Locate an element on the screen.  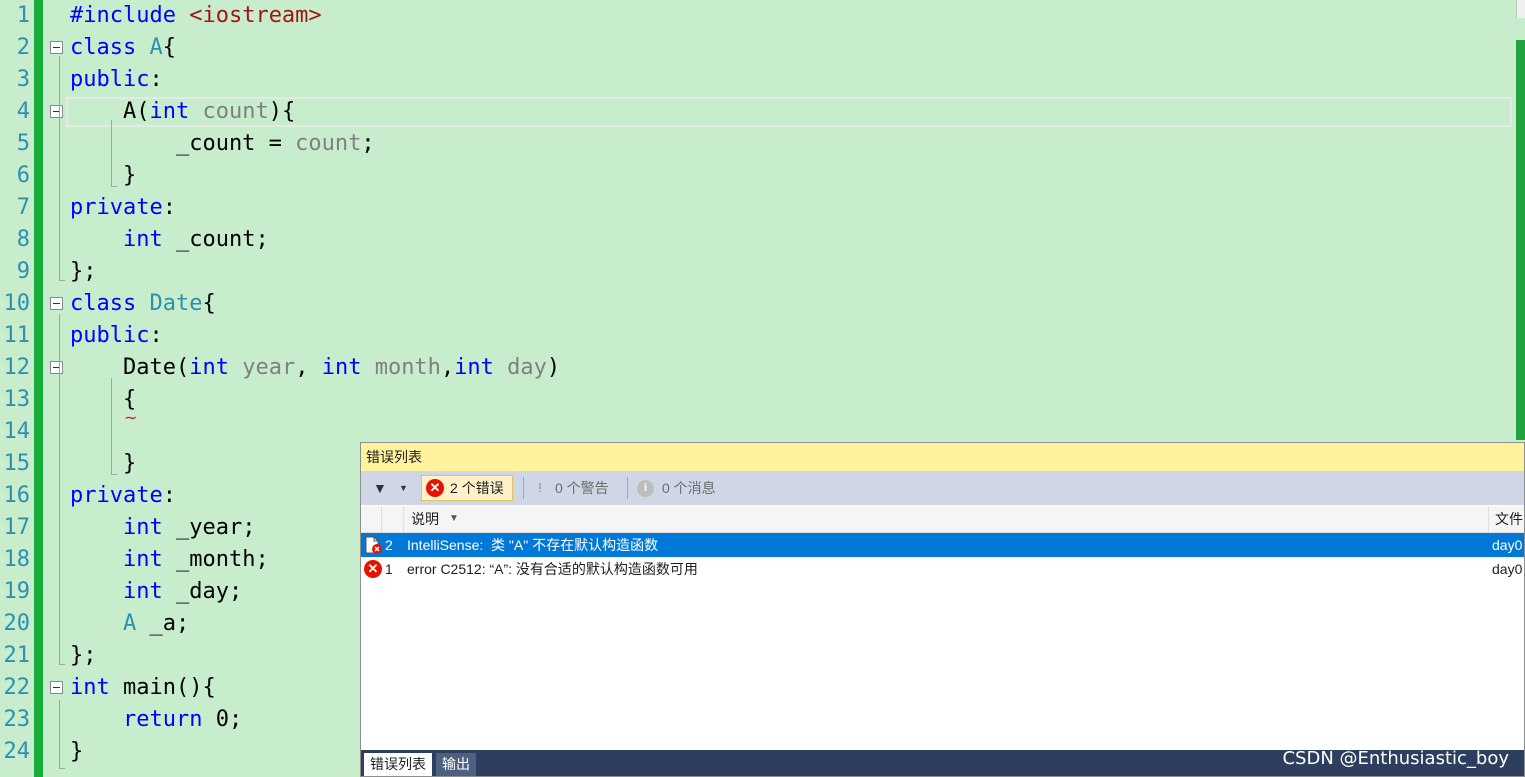
code-line: 11 public: is located at coordinates (760, 336).